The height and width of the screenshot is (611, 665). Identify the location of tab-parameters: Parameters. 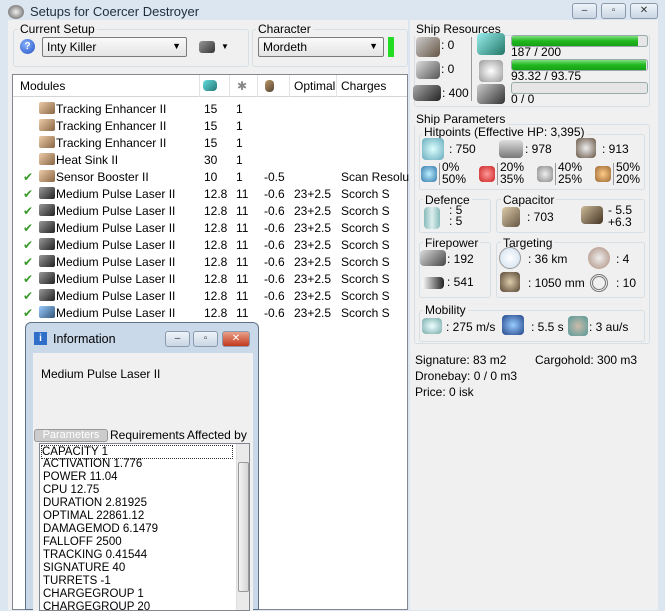
(71, 435).